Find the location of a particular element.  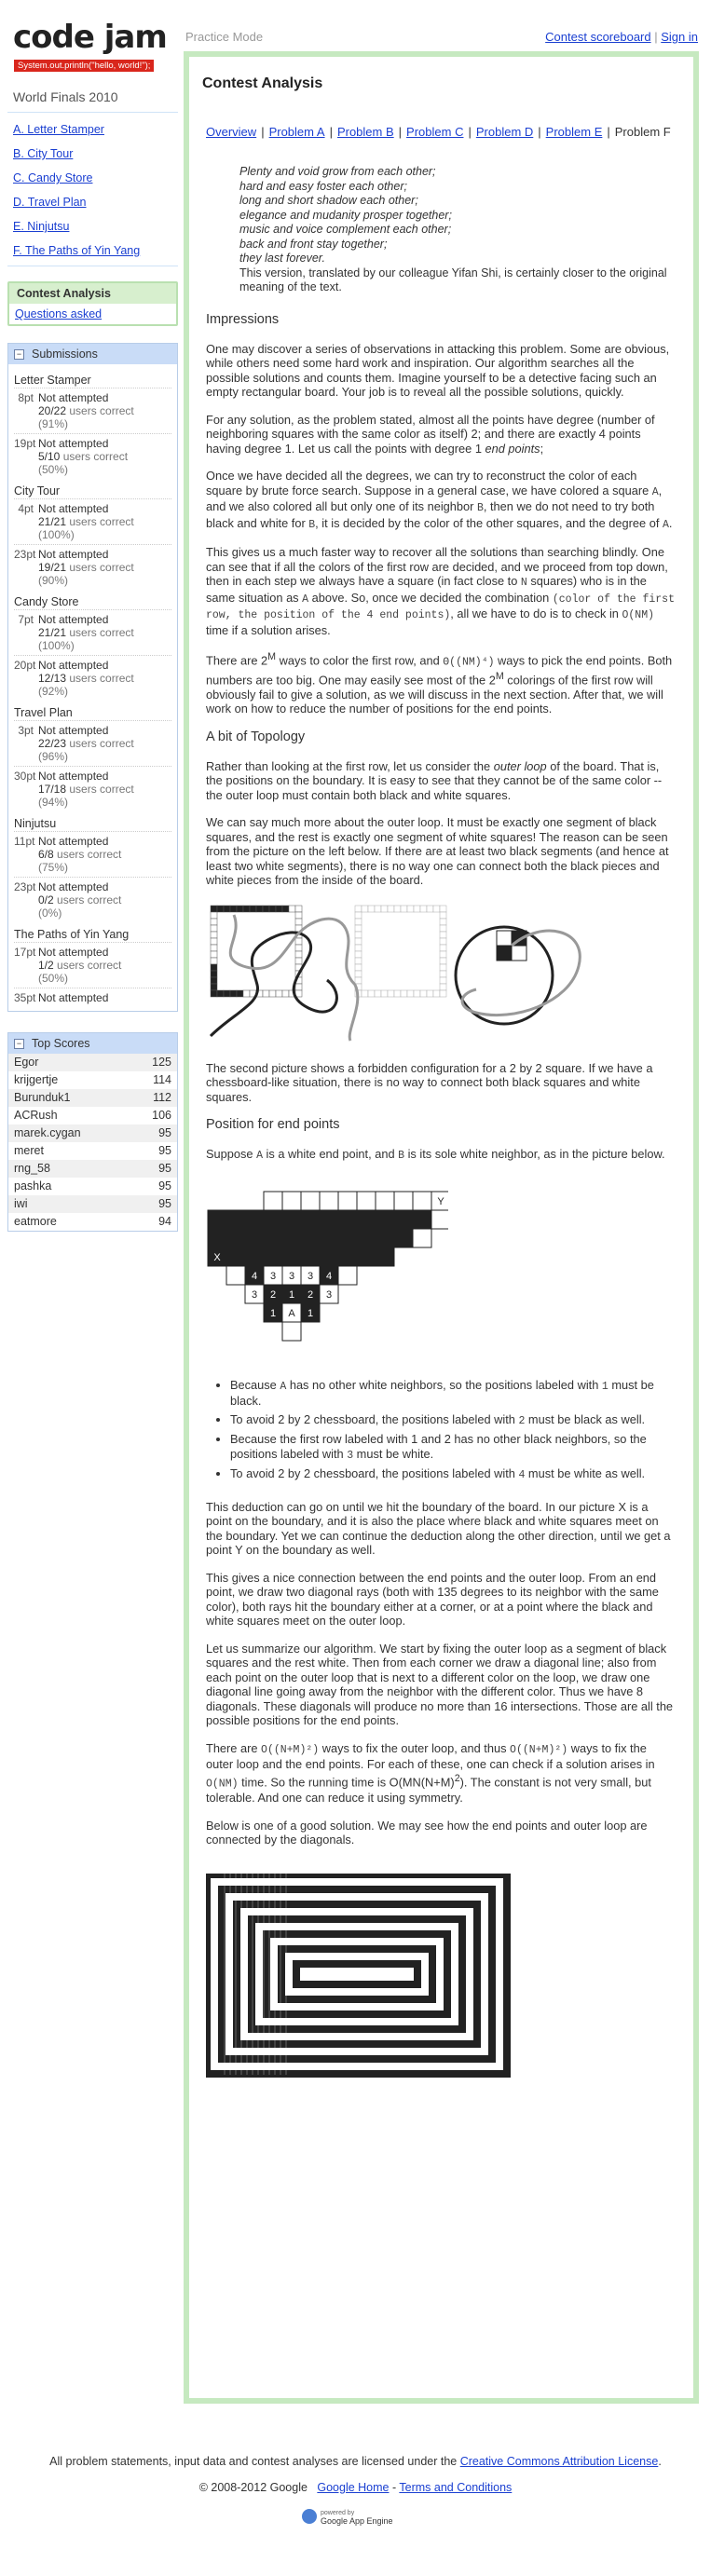

problem-link-a: A. Letter Stamper is located at coordinates (58, 129).